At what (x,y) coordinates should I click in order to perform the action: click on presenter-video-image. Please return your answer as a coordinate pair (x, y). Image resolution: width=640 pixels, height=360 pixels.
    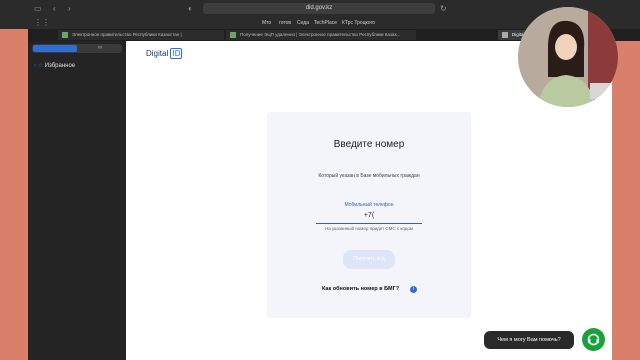
    Looking at the image, I should click on (568, 57).